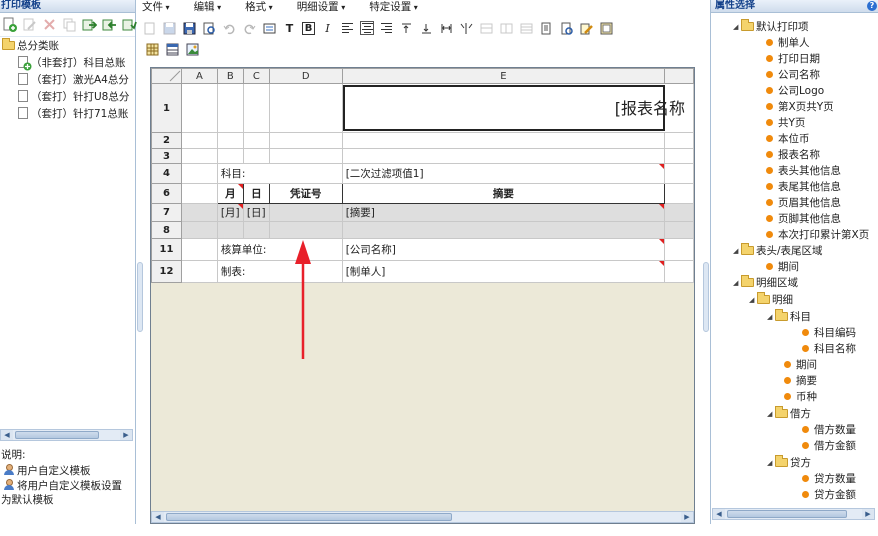 This screenshot has width=878, height=536. Describe the element at coordinates (789, 463) in the screenshot. I see `node-credit: ◢ 贷方` at that location.